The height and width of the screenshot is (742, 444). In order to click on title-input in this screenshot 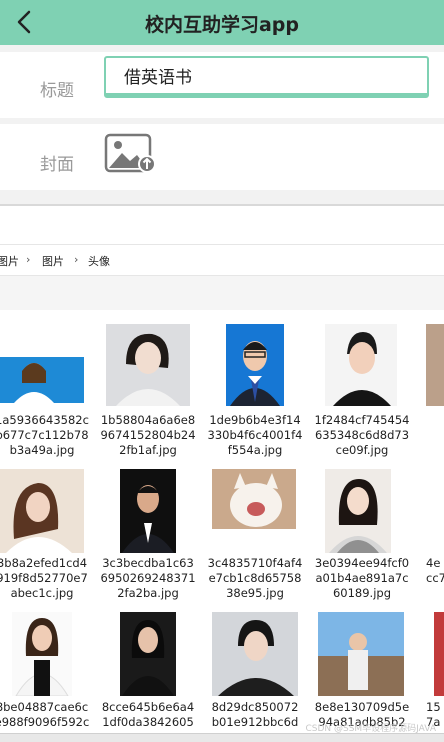, I will do `click(266, 77)`.